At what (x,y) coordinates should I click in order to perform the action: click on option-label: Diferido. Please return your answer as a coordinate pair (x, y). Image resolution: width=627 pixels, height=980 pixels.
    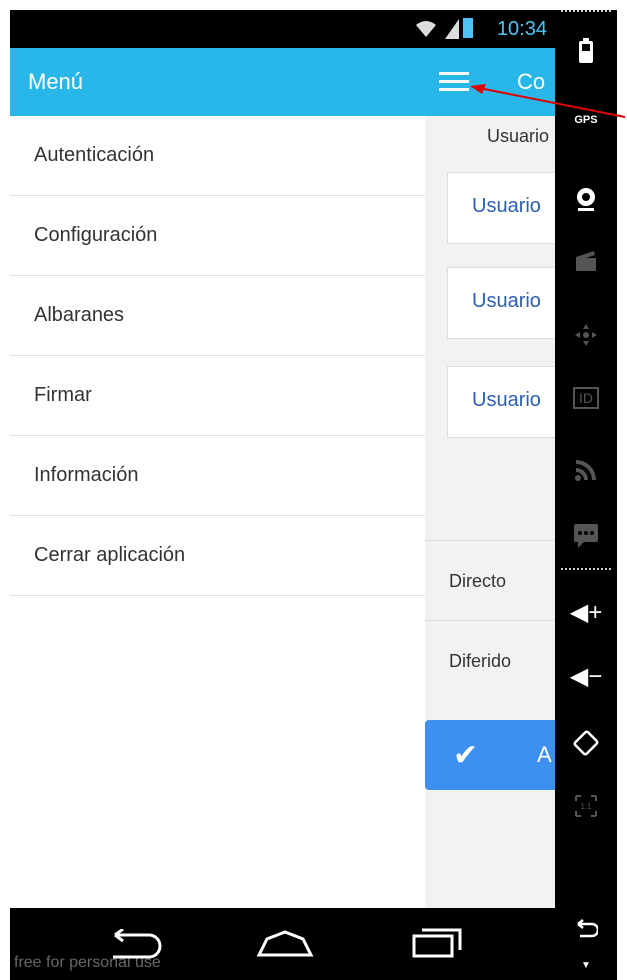
    Looking at the image, I should click on (480, 661).